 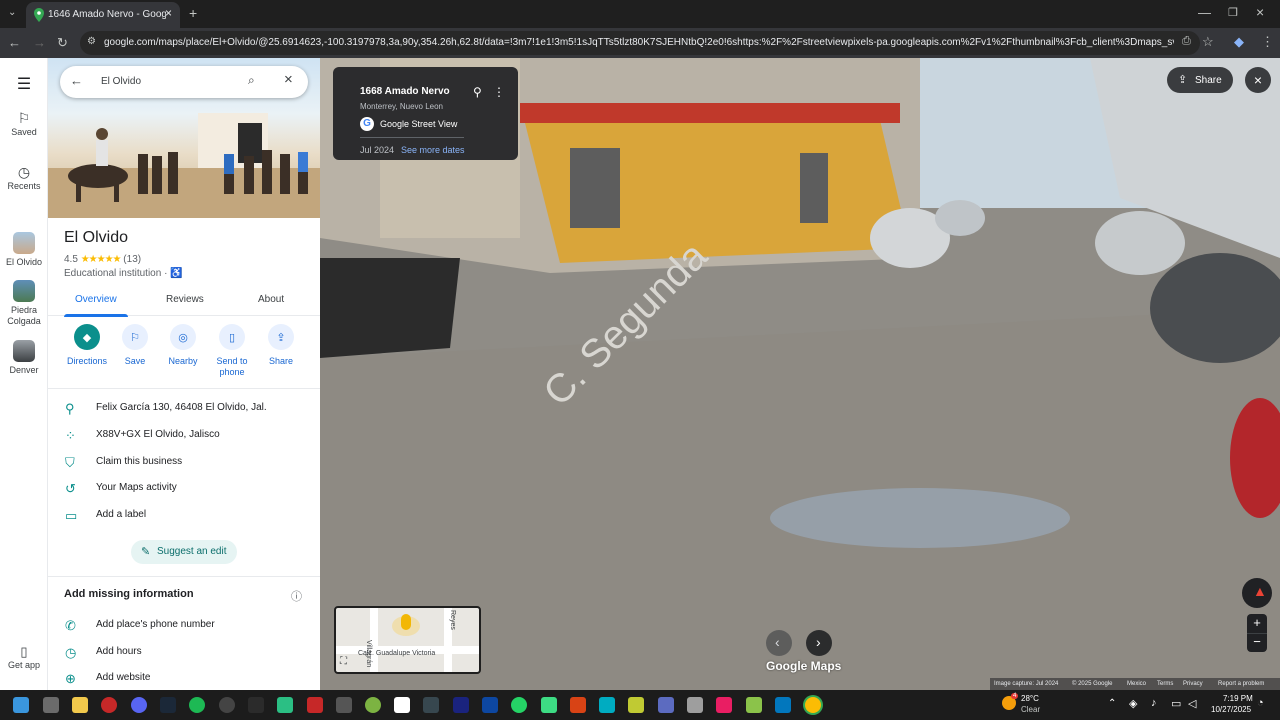 What do you see at coordinates (1193, 684) in the screenshot?
I see `privacy-link: Privacy` at bounding box center [1193, 684].